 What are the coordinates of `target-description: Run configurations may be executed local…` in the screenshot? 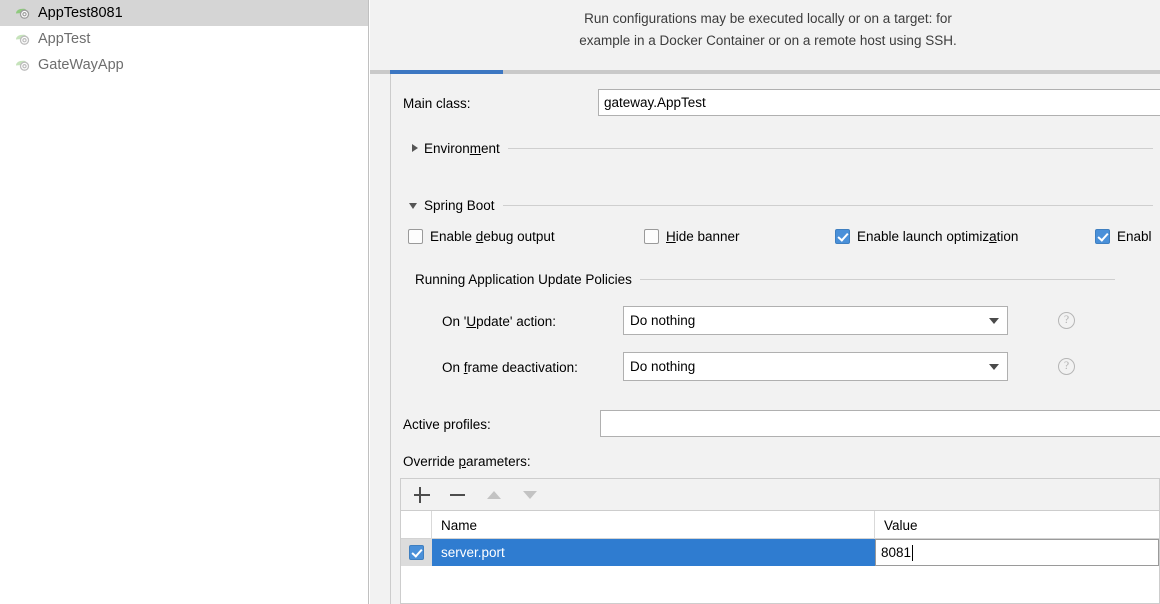 It's located at (768, 30).